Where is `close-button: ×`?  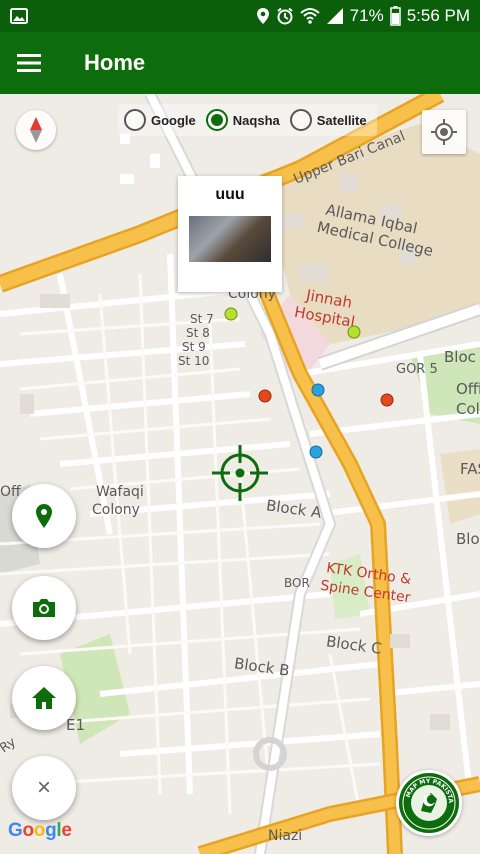 close-button: × is located at coordinates (44, 788).